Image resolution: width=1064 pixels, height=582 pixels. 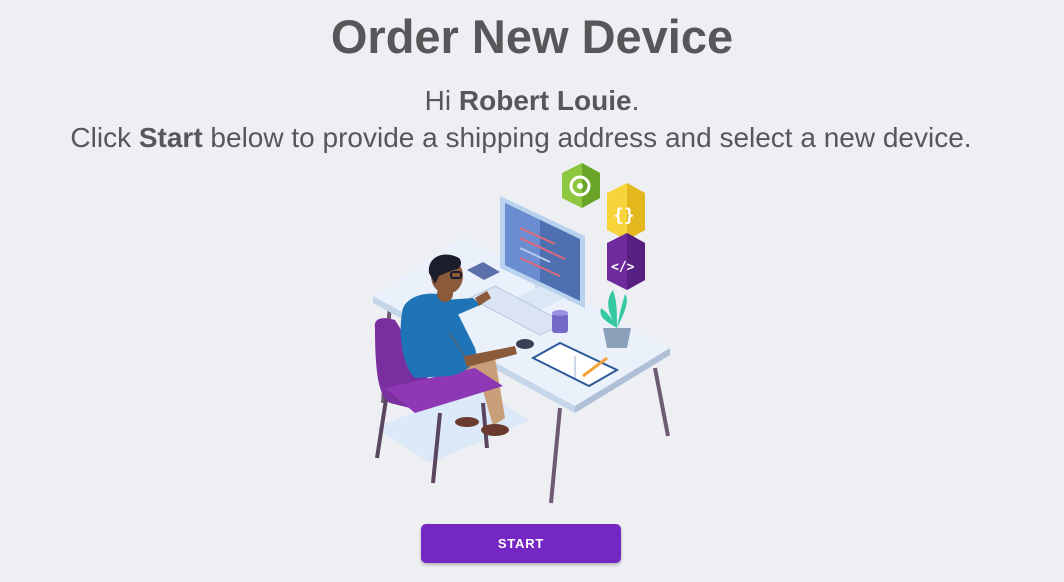 What do you see at coordinates (617, 338) in the screenshot?
I see `plant-pot` at bounding box center [617, 338].